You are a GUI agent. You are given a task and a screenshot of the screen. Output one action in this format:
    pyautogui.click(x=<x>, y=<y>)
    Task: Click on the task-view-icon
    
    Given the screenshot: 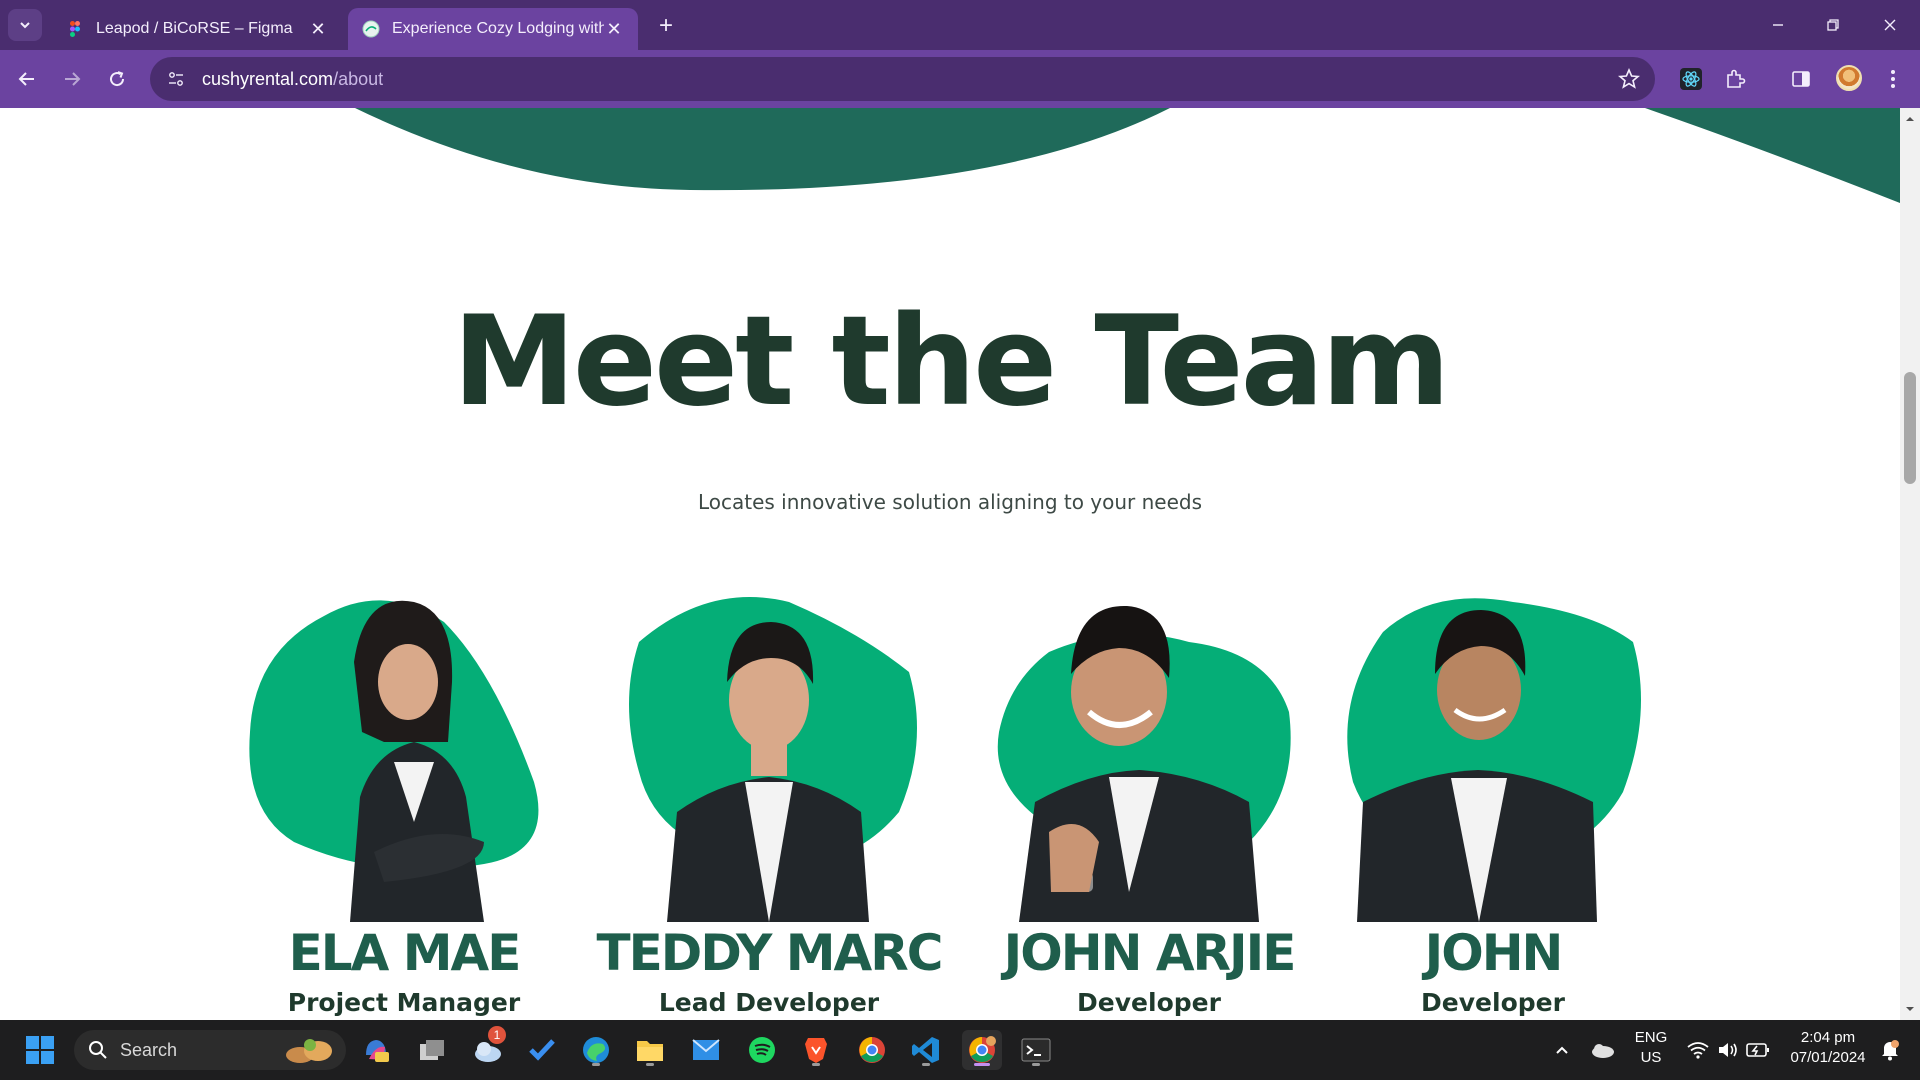 What is the action you would take?
    pyautogui.click(x=432, y=1050)
    